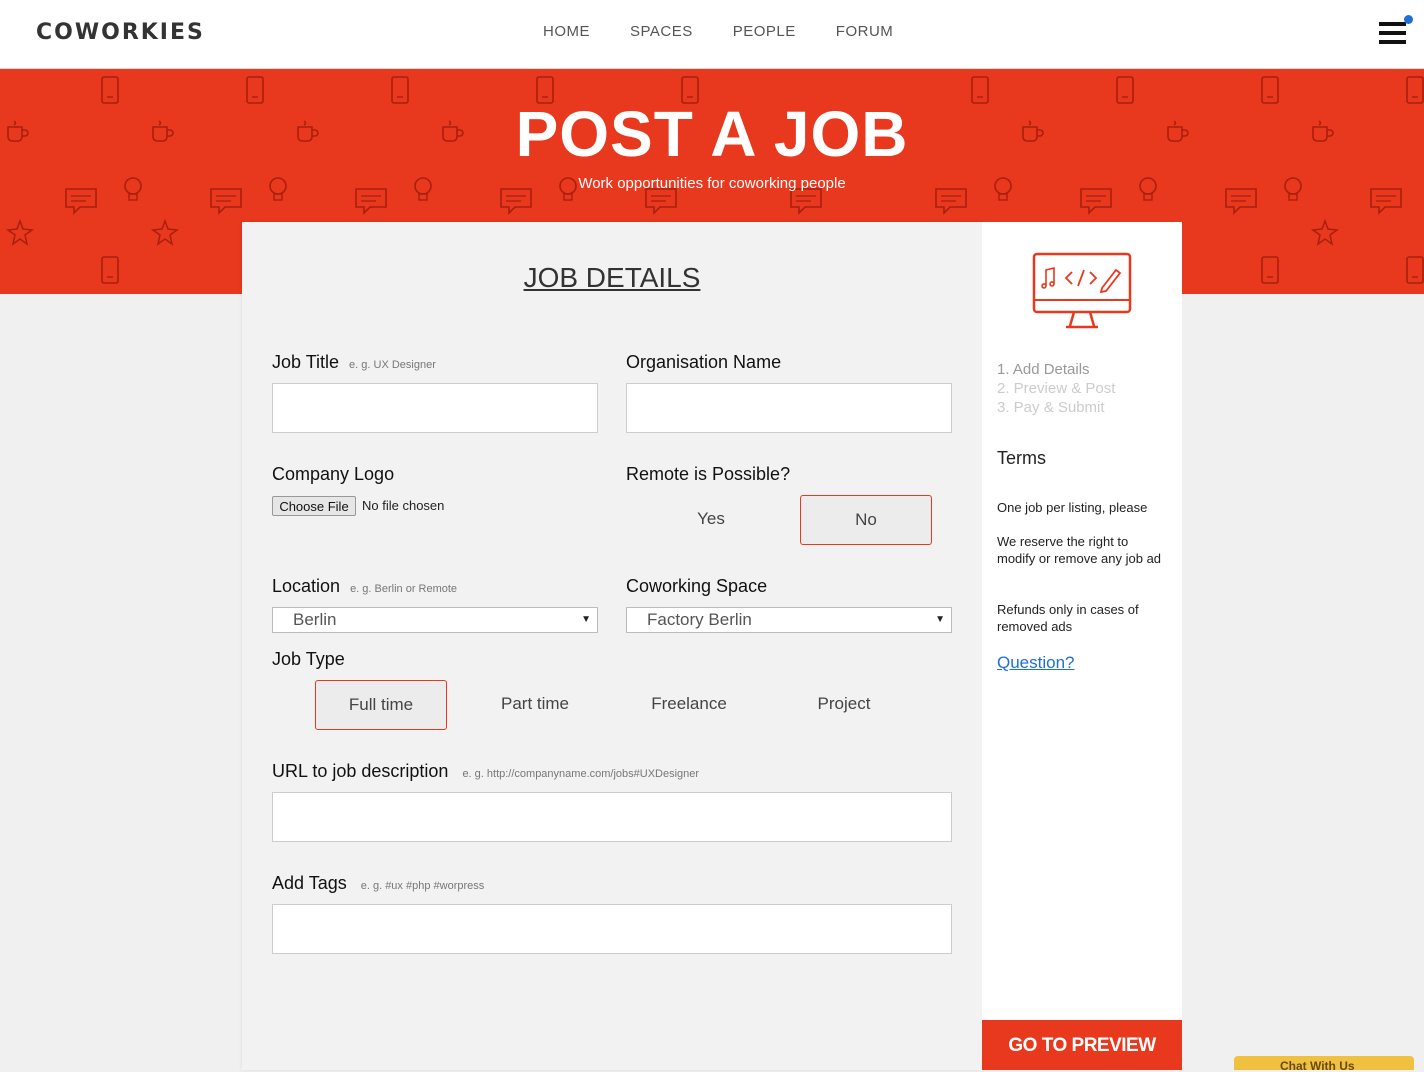 The width and height of the screenshot is (1424, 1072). I want to click on step-add-details: 1. Add Details, so click(1043, 369).